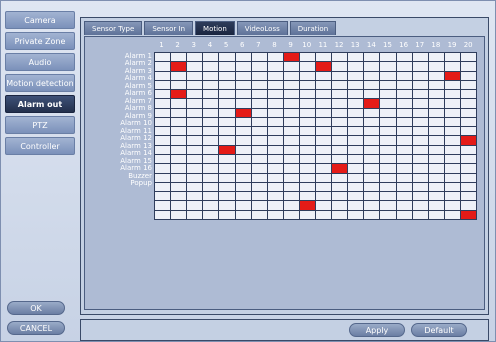 This screenshot has height=342, width=496. Describe the element at coordinates (36, 328) in the screenshot. I see `cancel-button: CANCEL` at that location.